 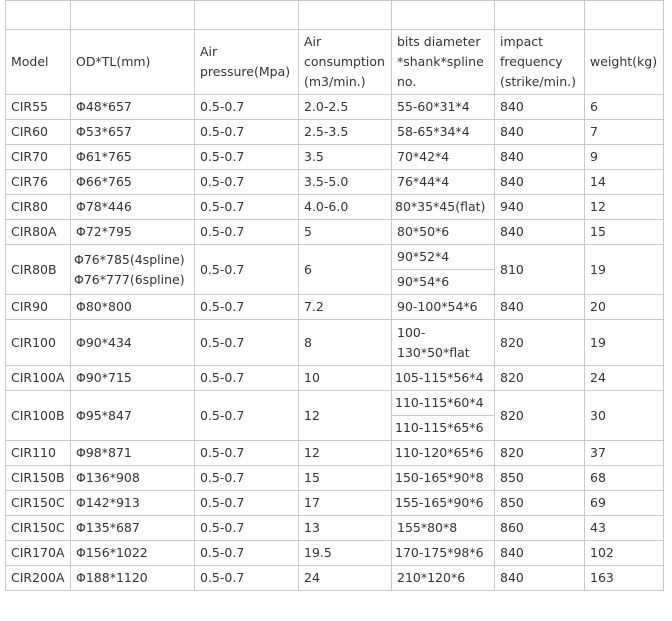 What do you see at coordinates (539, 269) in the screenshot?
I see `cell-impact: 810` at bounding box center [539, 269].